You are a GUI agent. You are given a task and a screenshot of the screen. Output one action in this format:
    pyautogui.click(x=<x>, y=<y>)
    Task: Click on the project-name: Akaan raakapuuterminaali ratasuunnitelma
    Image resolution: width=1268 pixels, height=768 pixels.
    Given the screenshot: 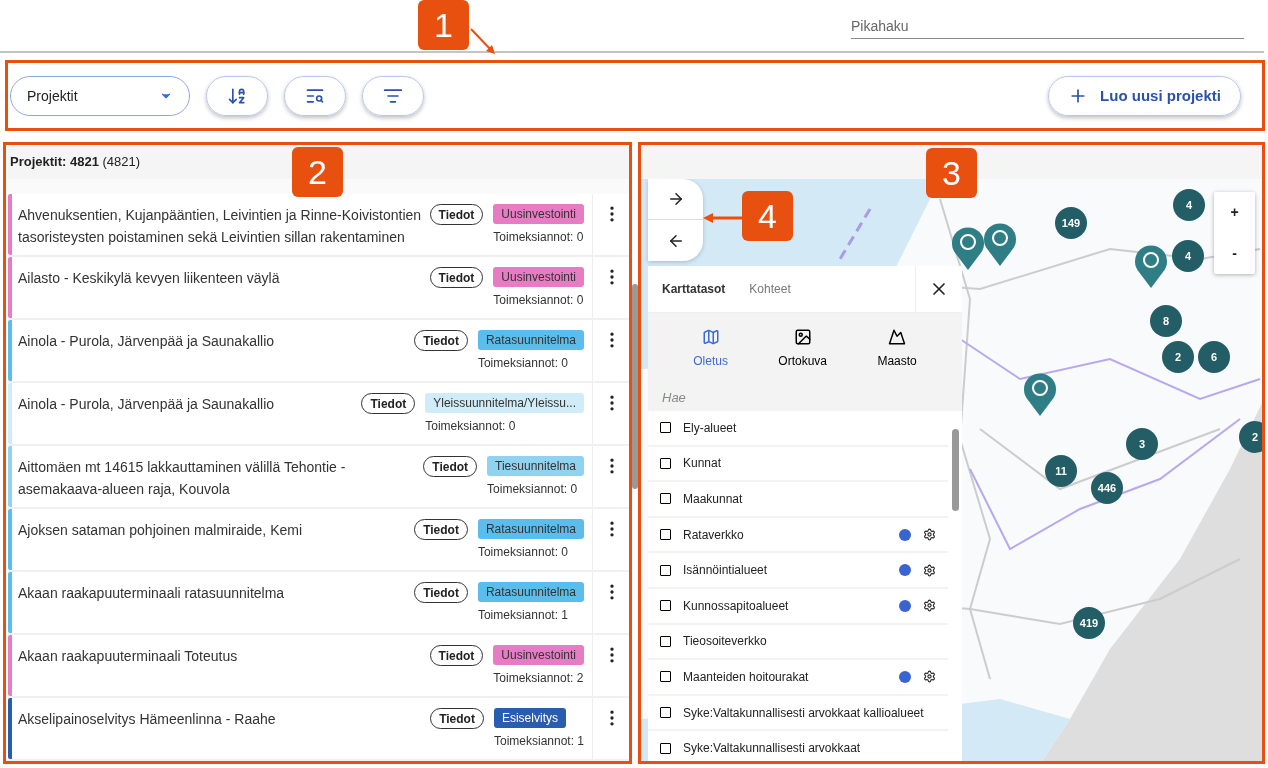 What is the action you would take?
    pyautogui.click(x=152, y=593)
    